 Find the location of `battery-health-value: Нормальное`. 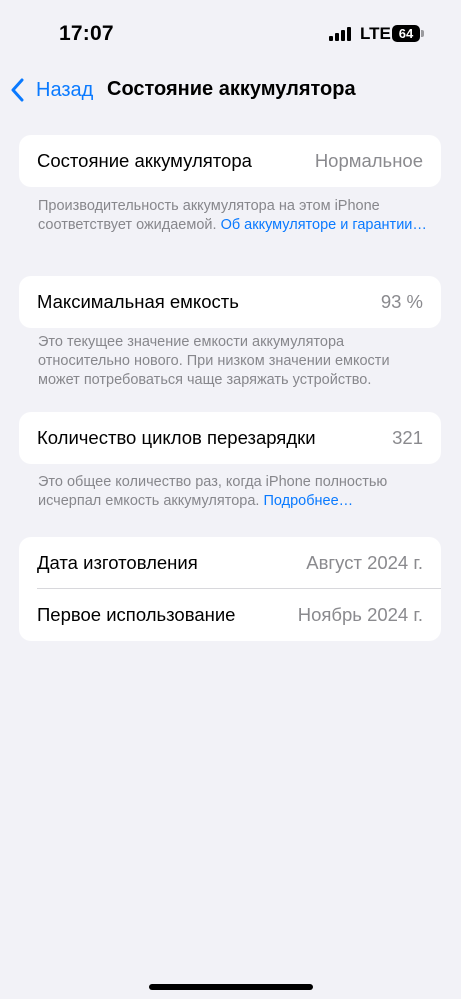

battery-health-value: Нормальное is located at coordinates (368, 160).